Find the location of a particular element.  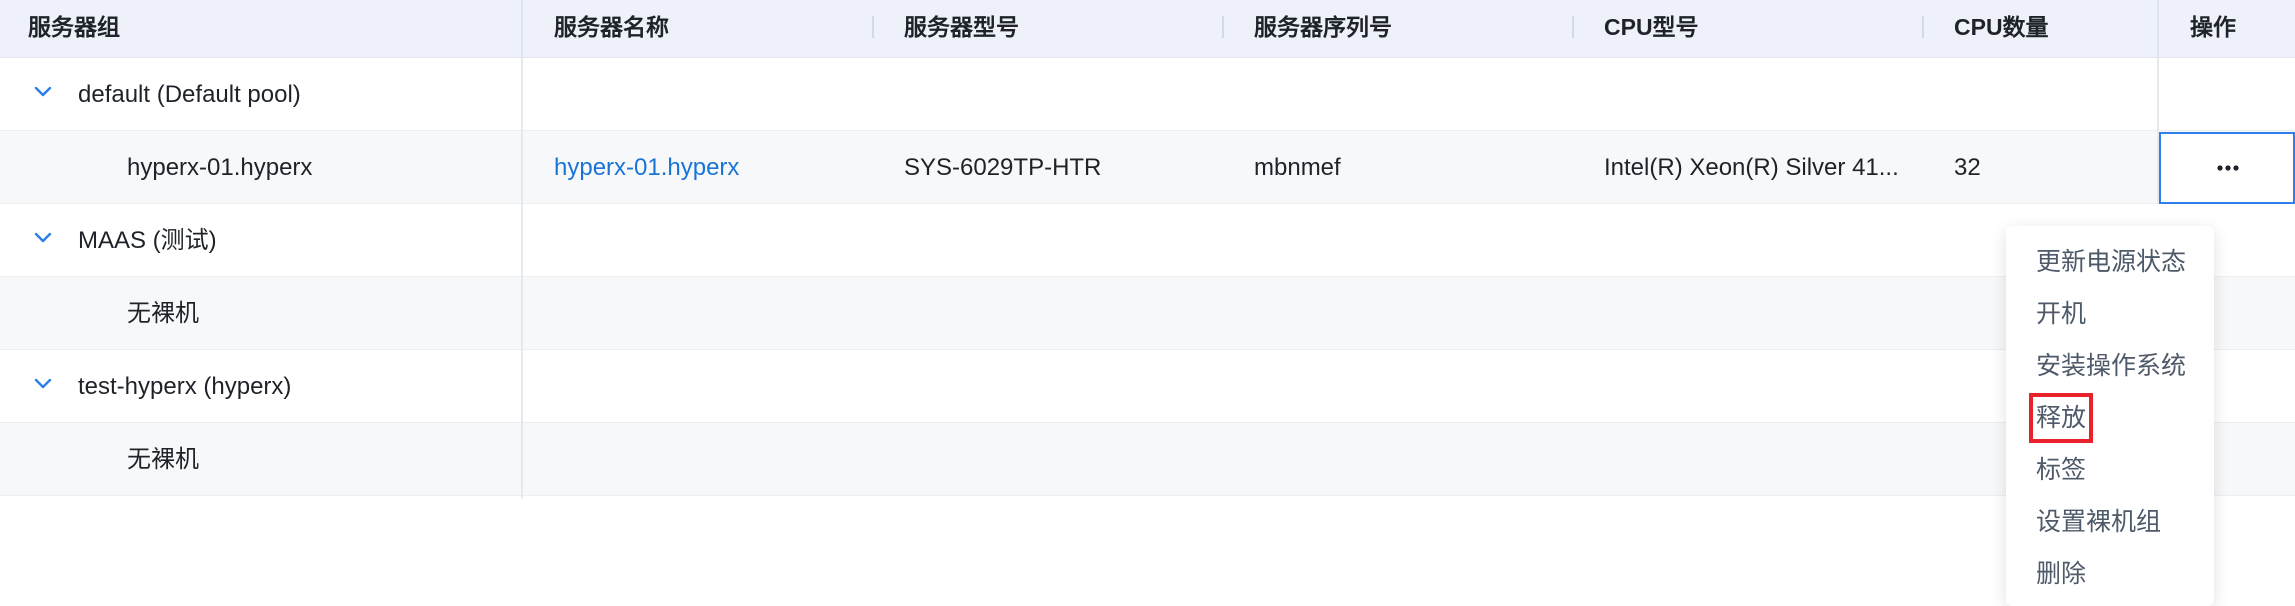

menu-item-update-power-state: 更新电源状态 is located at coordinates (2111, 262).